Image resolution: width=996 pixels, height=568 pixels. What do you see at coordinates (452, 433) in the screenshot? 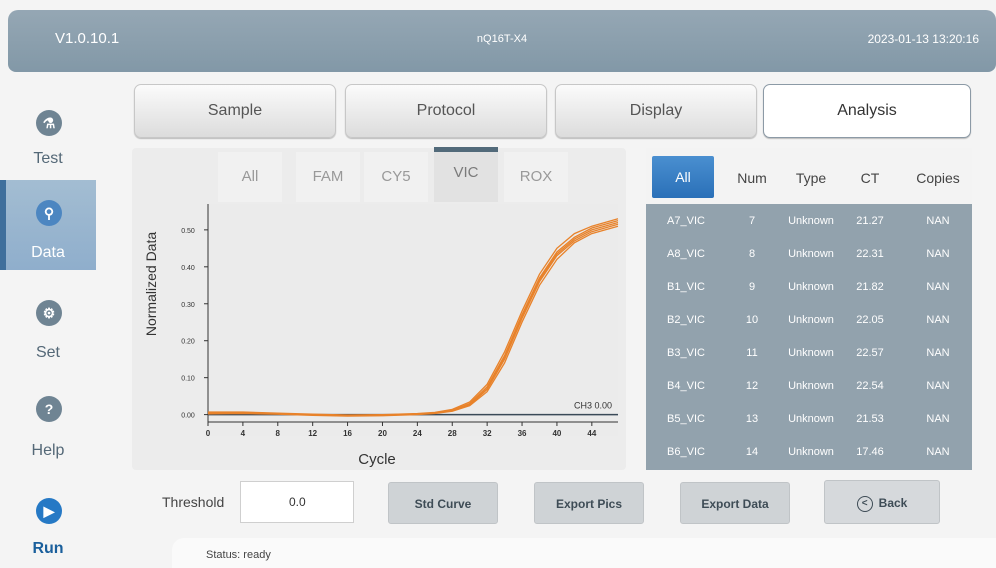
I see `x-tick-label: 28` at bounding box center [452, 433].